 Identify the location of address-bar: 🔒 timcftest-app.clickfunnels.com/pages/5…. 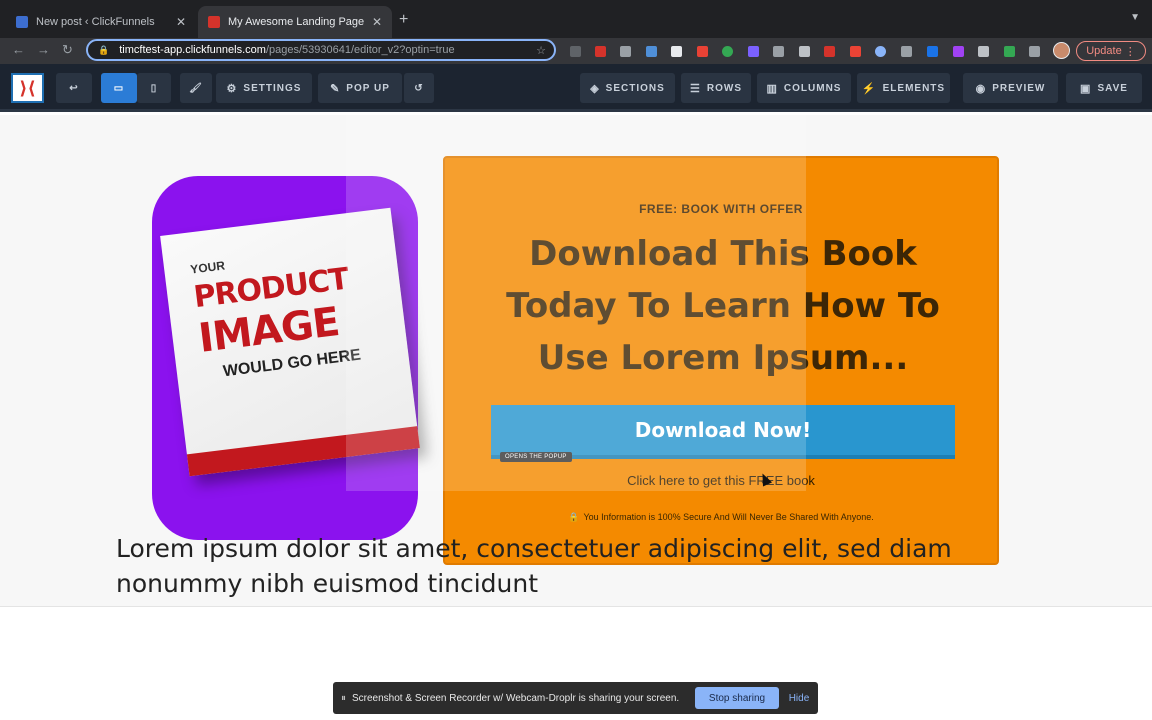
(321, 50).